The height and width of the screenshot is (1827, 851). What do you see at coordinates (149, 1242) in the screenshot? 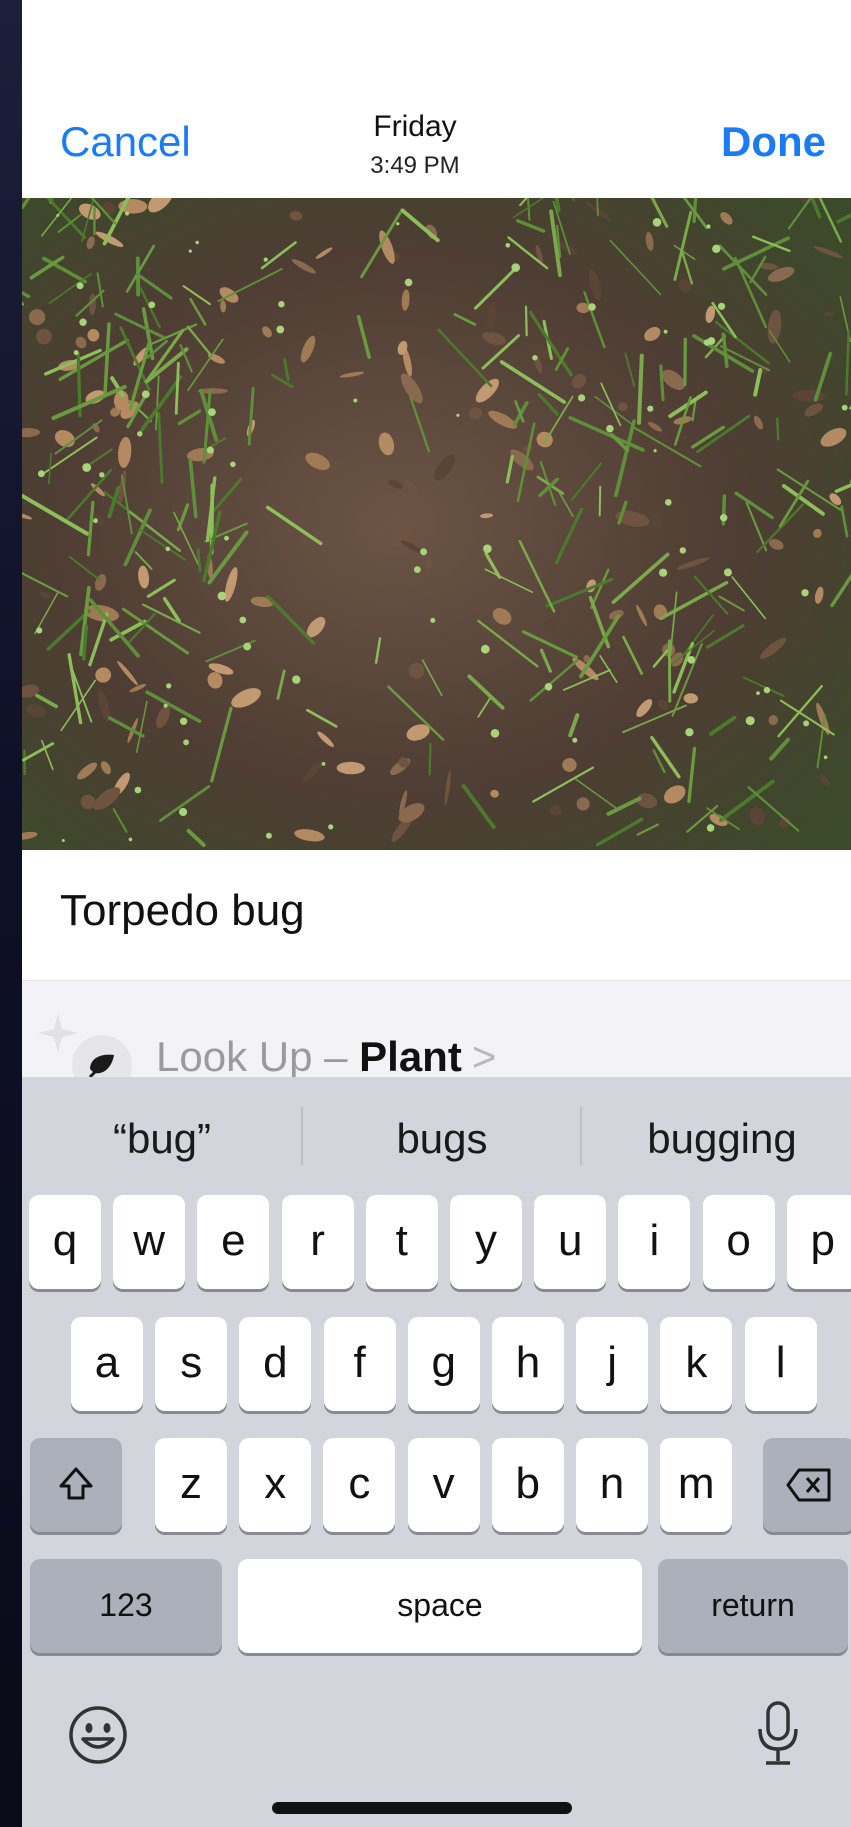
I see `key-w: w` at bounding box center [149, 1242].